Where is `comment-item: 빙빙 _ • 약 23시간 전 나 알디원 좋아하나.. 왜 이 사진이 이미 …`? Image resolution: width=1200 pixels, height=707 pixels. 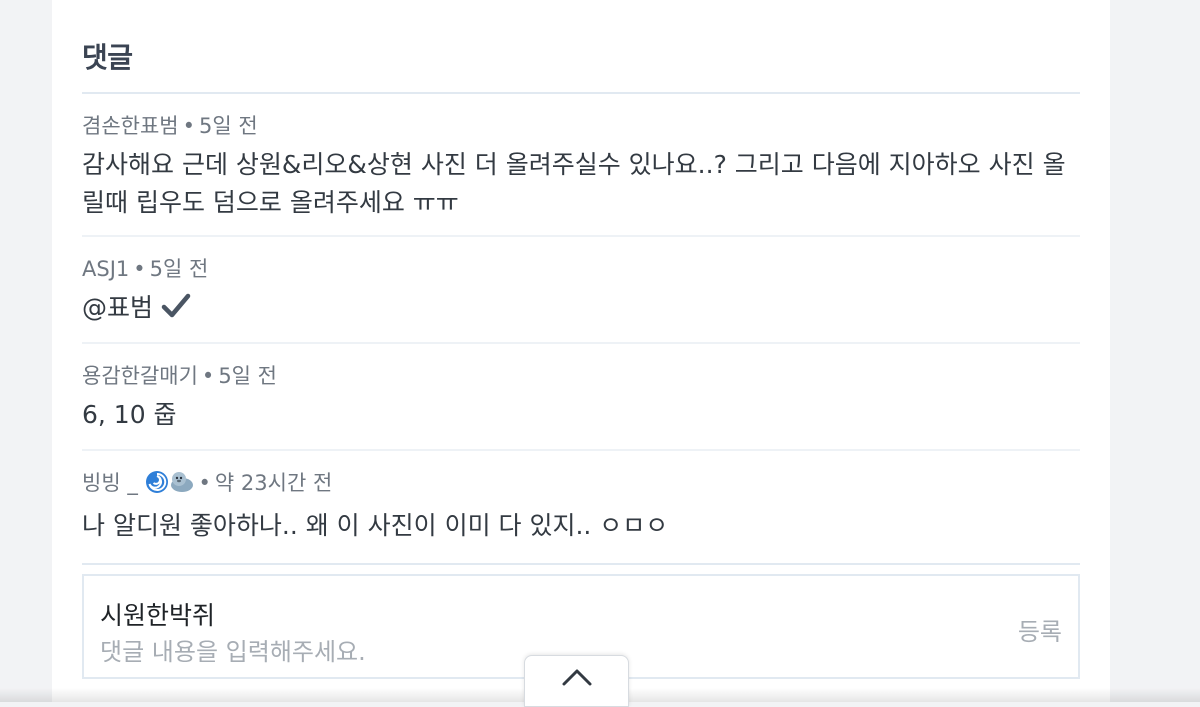 comment-item: 빙빙 _ • 약 23시간 전 나 알디원 좋아하나.. 왜 이 사진이 이미 … is located at coordinates (581, 508).